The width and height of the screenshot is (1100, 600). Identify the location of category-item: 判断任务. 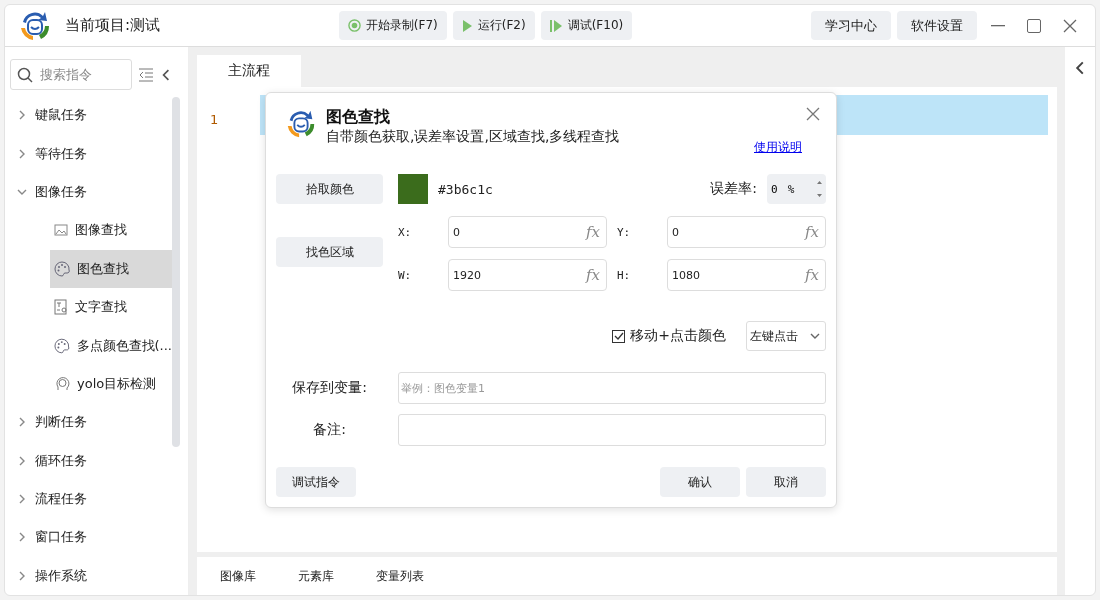
(96, 422).